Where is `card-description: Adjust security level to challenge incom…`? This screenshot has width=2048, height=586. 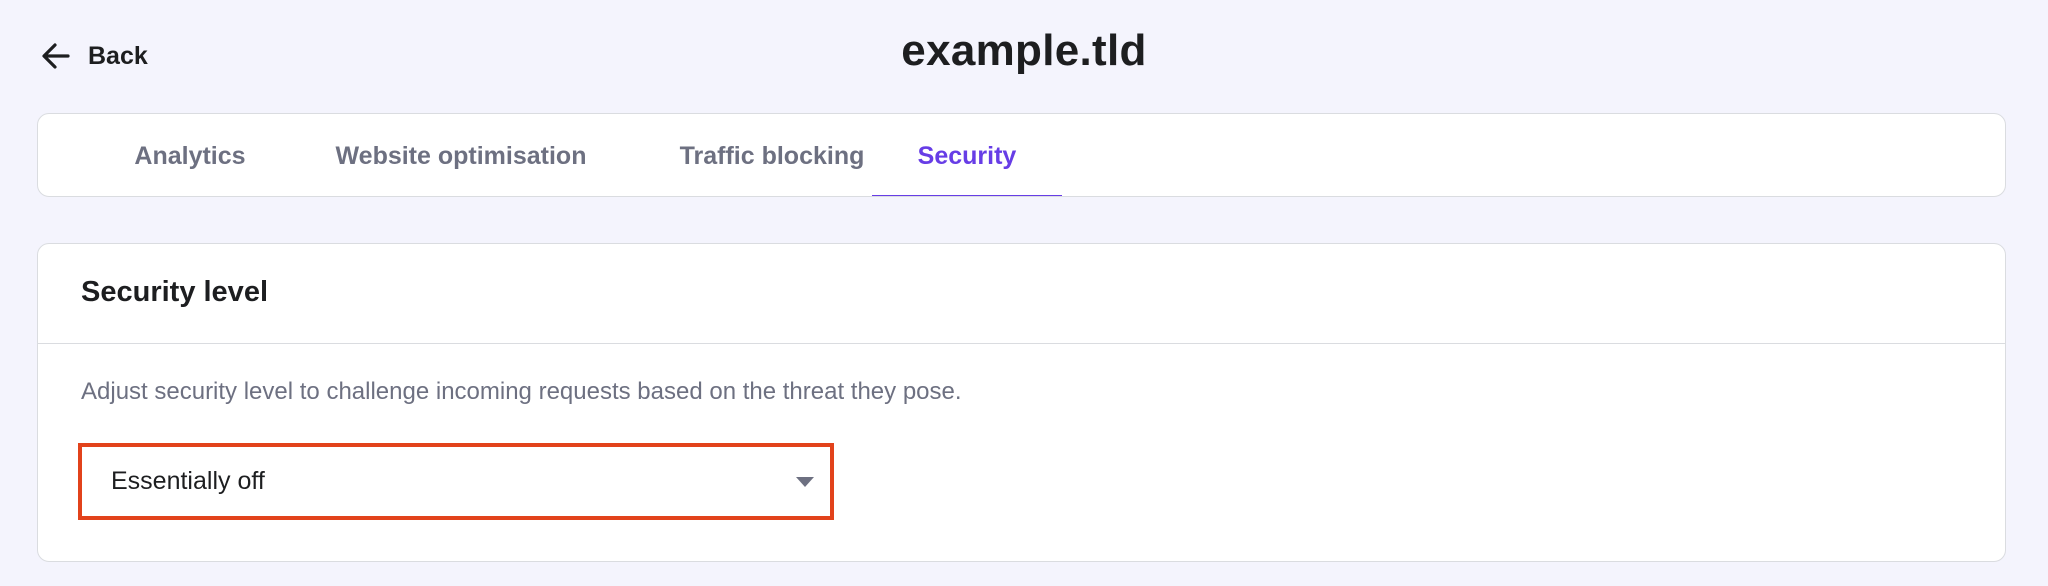
card-description: Adjust security level to challenge incom… is located at coordinates (521, 391).